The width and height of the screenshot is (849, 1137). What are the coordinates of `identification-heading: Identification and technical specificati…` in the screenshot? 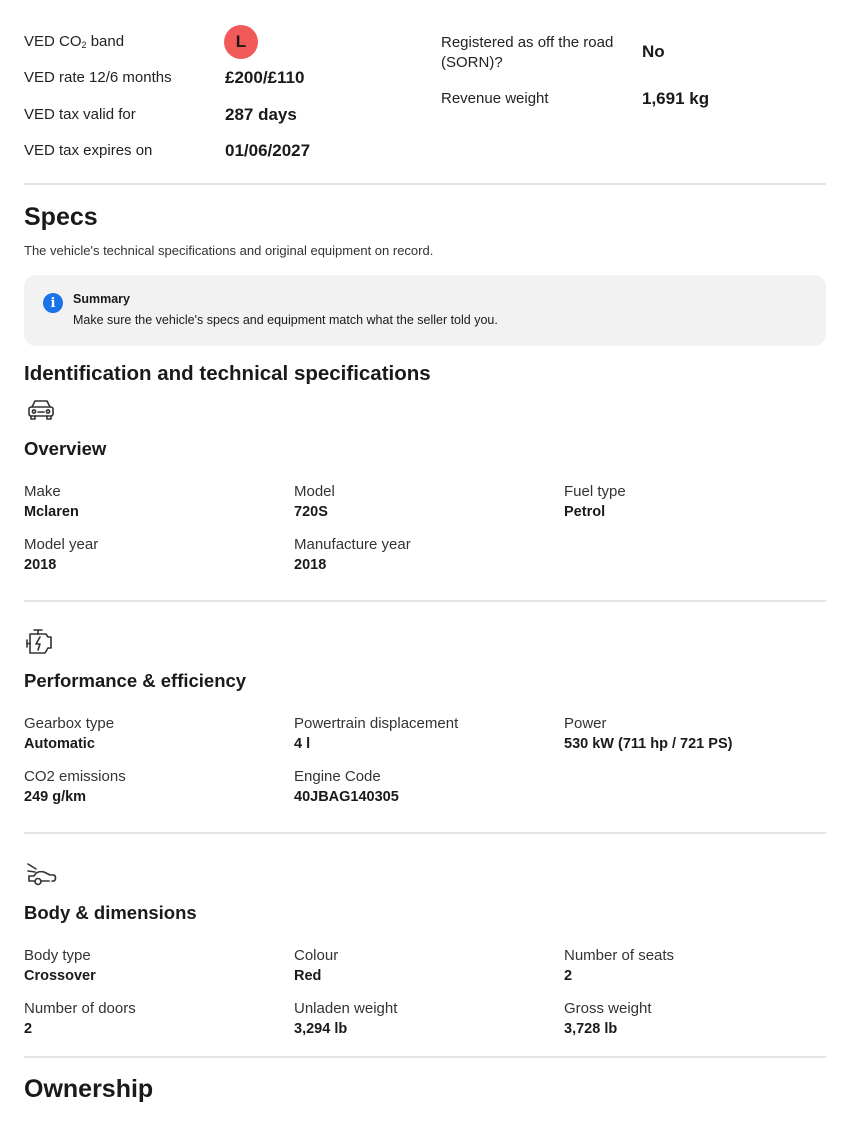 It's located at (227, 373).